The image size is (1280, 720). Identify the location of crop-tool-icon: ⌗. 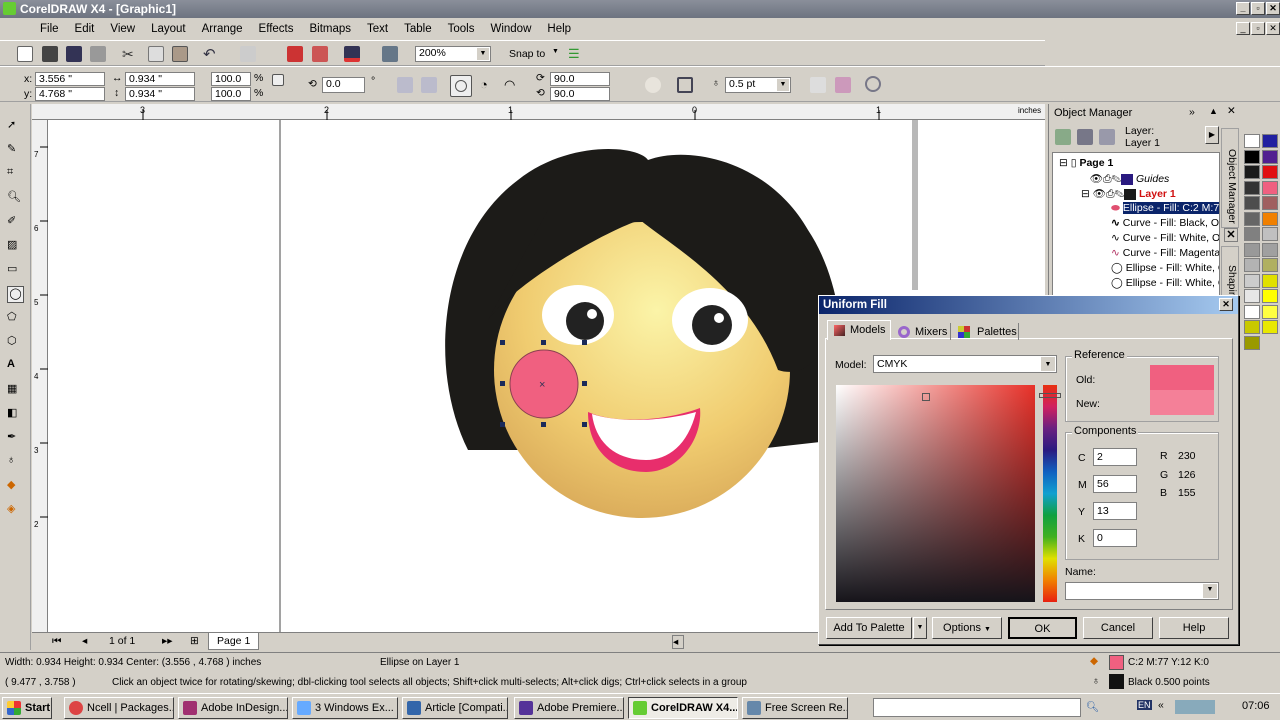
(15, 174).